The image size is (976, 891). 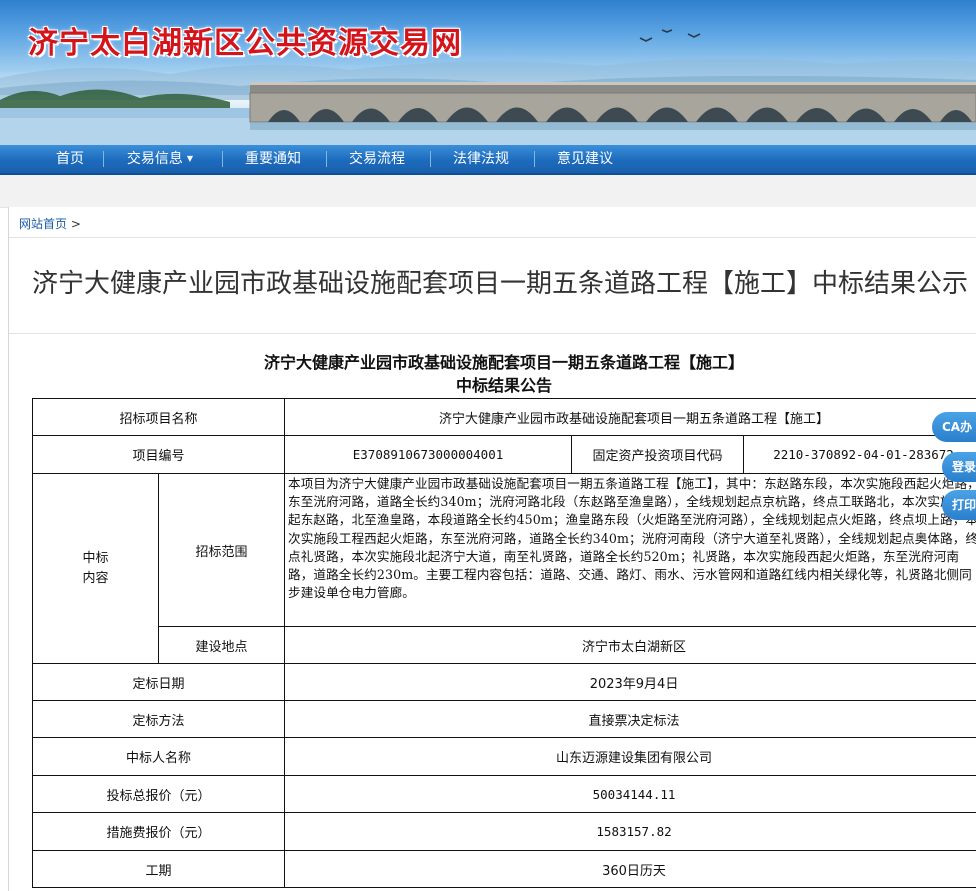 I want to click on main-nav: 首页 交易信息 ▼ 重要通知 交易流程 法律法规 意见建议, so click(x=488, y=160).